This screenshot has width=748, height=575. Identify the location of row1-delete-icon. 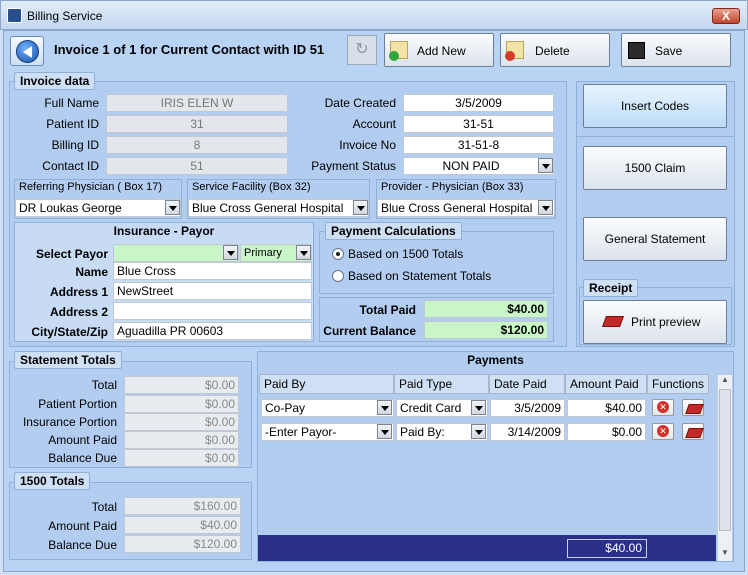
(663, 407).